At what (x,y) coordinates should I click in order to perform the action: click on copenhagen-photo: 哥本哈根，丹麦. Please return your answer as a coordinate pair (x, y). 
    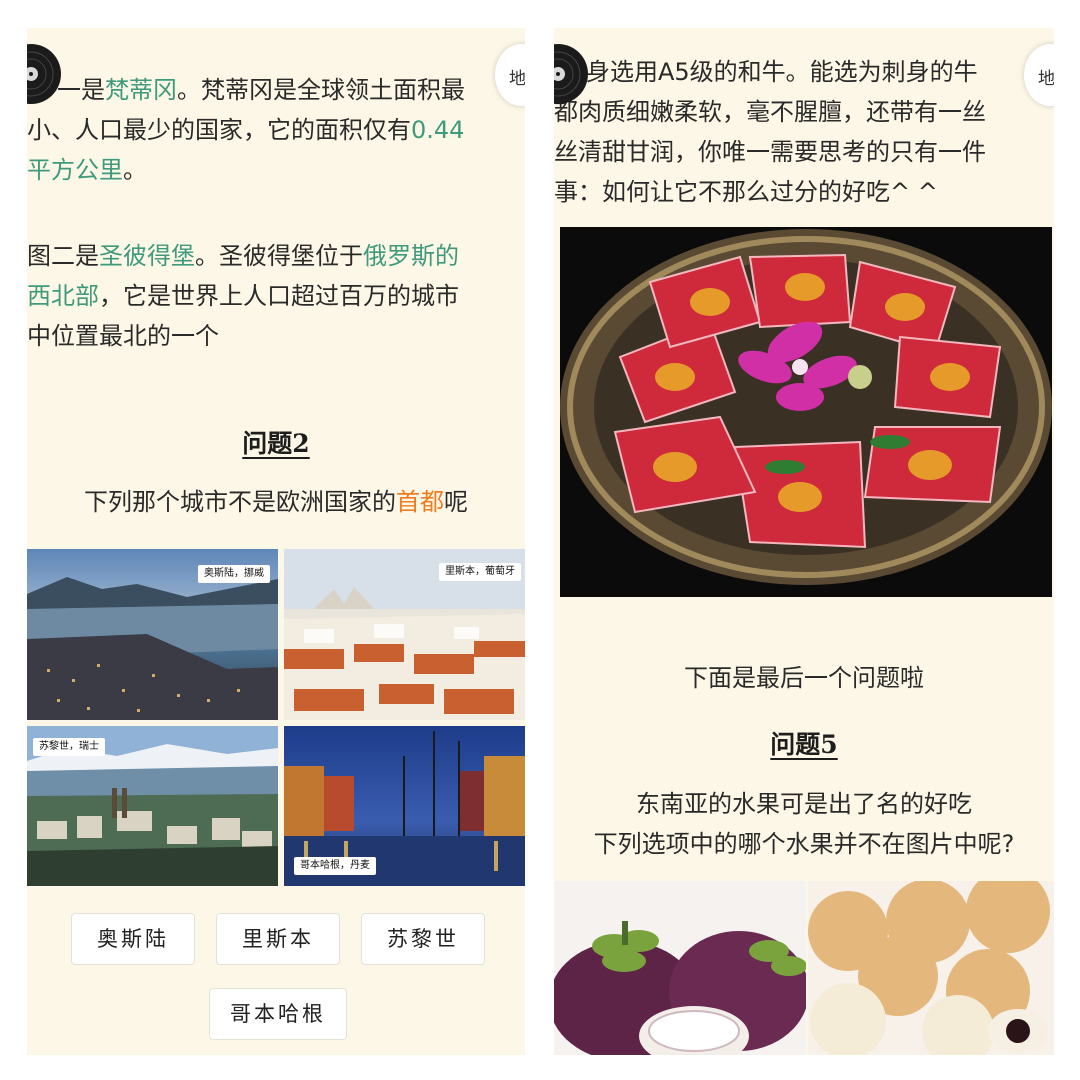
    Looking at the image, I should click on (404, 806).